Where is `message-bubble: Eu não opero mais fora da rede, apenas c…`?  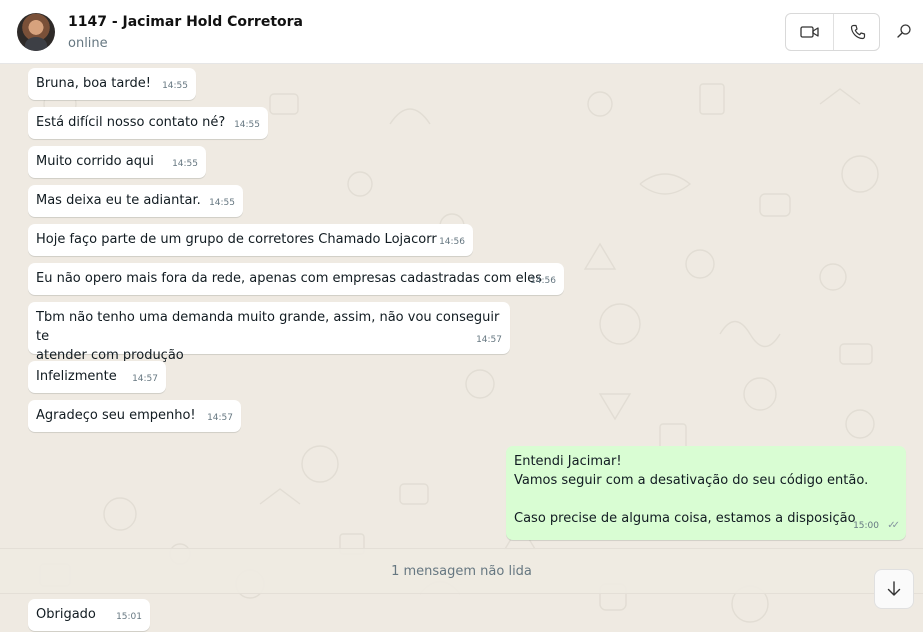 message-bubble: Eu não opero mais fora da rede, apenas c… is located at coordinates (296, 279).